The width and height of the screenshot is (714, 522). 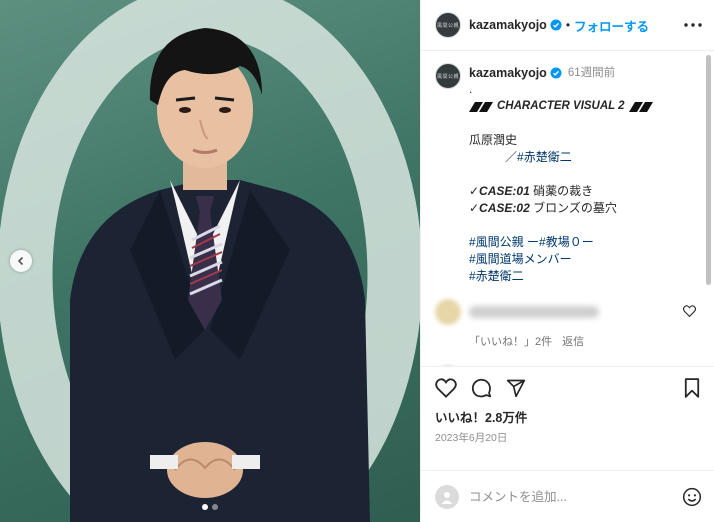 What do you see at coordinates (575, 208) in the screenshot?
I see `case-title: ブロンズの墓穴` at bounding box center [575, 208].